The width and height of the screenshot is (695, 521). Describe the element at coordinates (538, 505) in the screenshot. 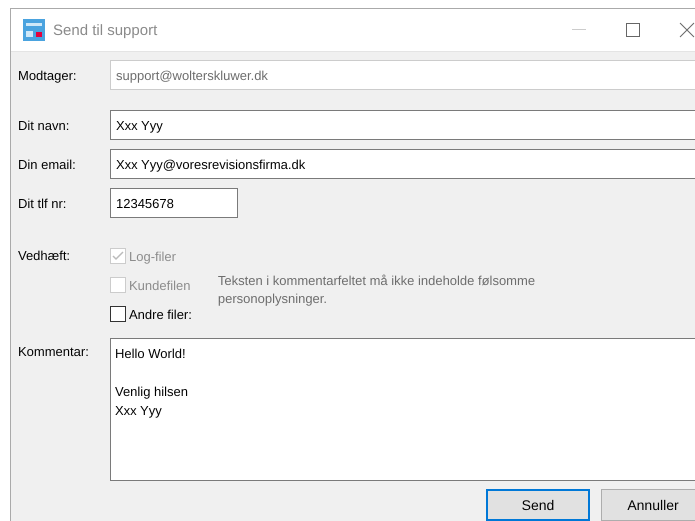

I see `dialog-button: Send` at that location.